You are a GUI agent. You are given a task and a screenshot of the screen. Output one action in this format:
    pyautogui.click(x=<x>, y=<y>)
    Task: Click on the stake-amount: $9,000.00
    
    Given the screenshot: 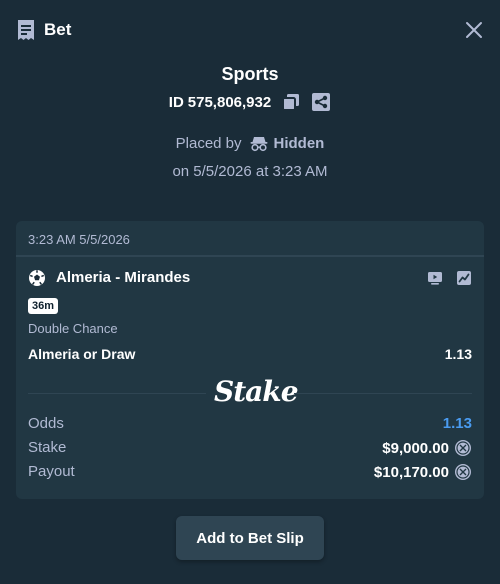 What is the action you would take?
    pyautogui.click(x=415, y=448)
    